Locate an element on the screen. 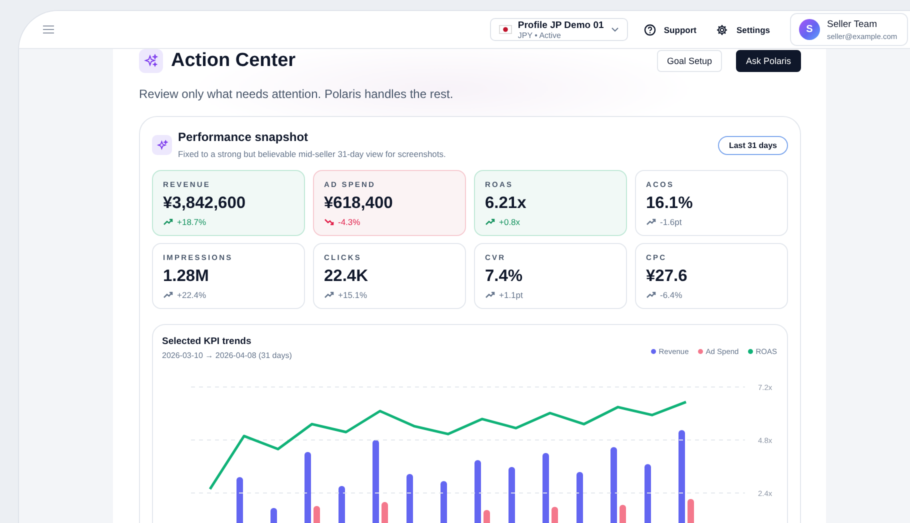 This screenshot has height=523, width=910. settings-icon is located at coordinates (722, 30).